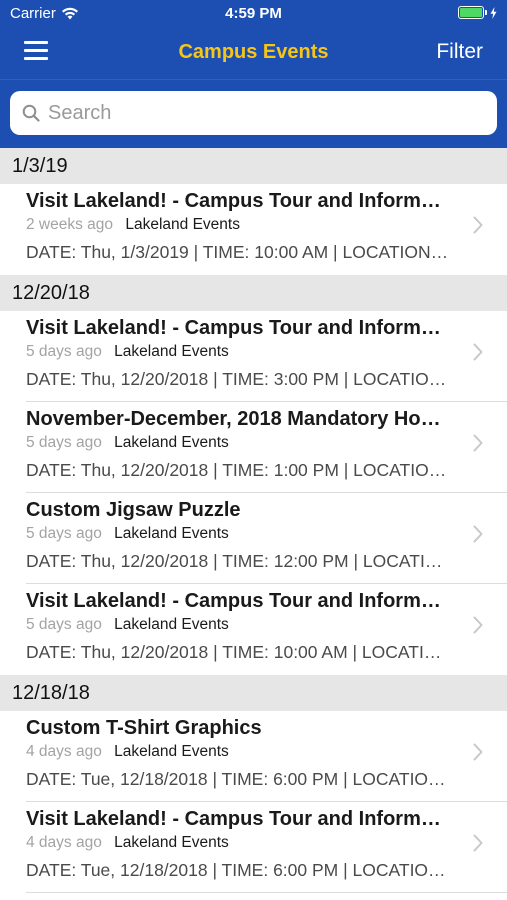 This screenshot has height=900, width=507. What do you see at coordinates (258, 113) in the screenshot?
I see `search-input` at bounding box center [258, 113].